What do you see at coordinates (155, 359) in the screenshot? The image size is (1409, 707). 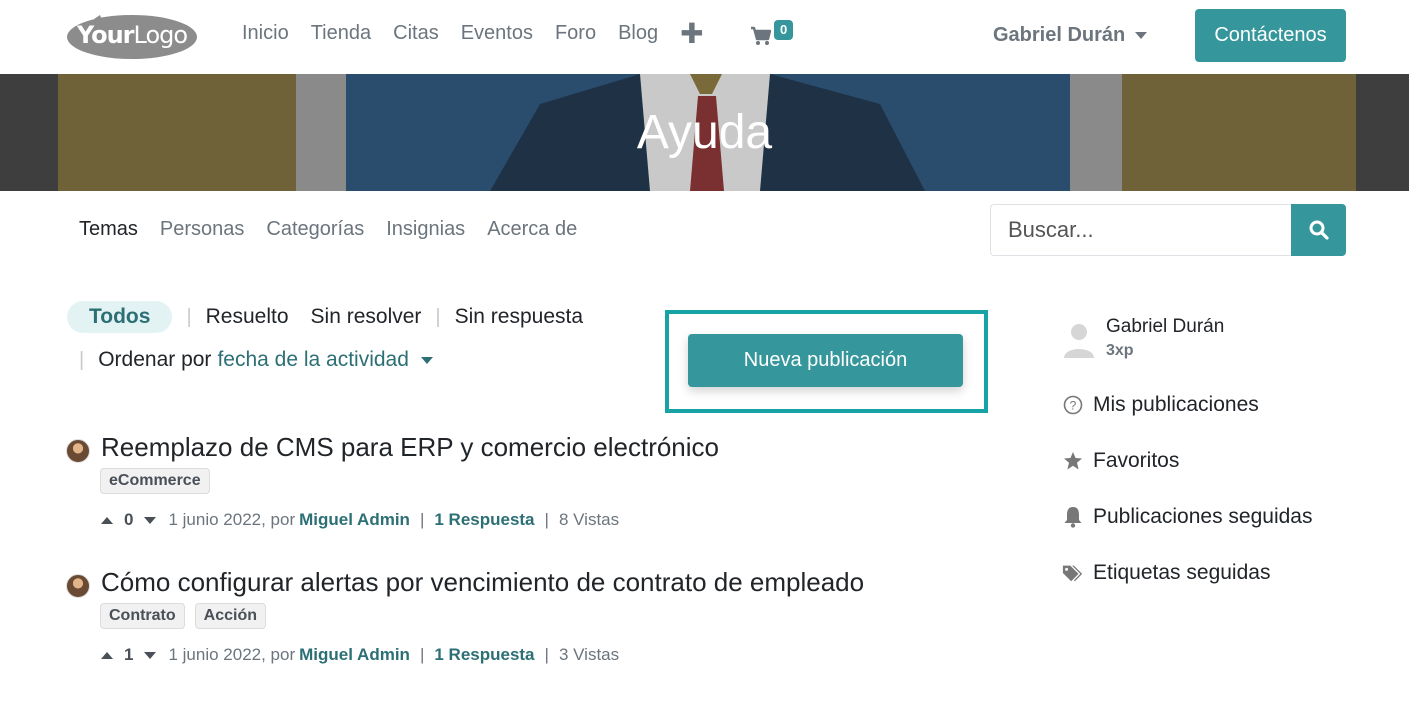 I see `sort-label: Ordenar por` at bounding box center [155, 359].